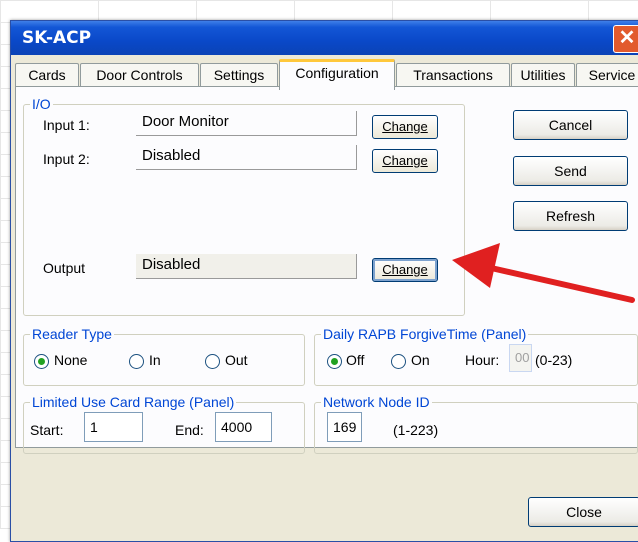  I want to click on arrow-shaft, so click(555, 282).